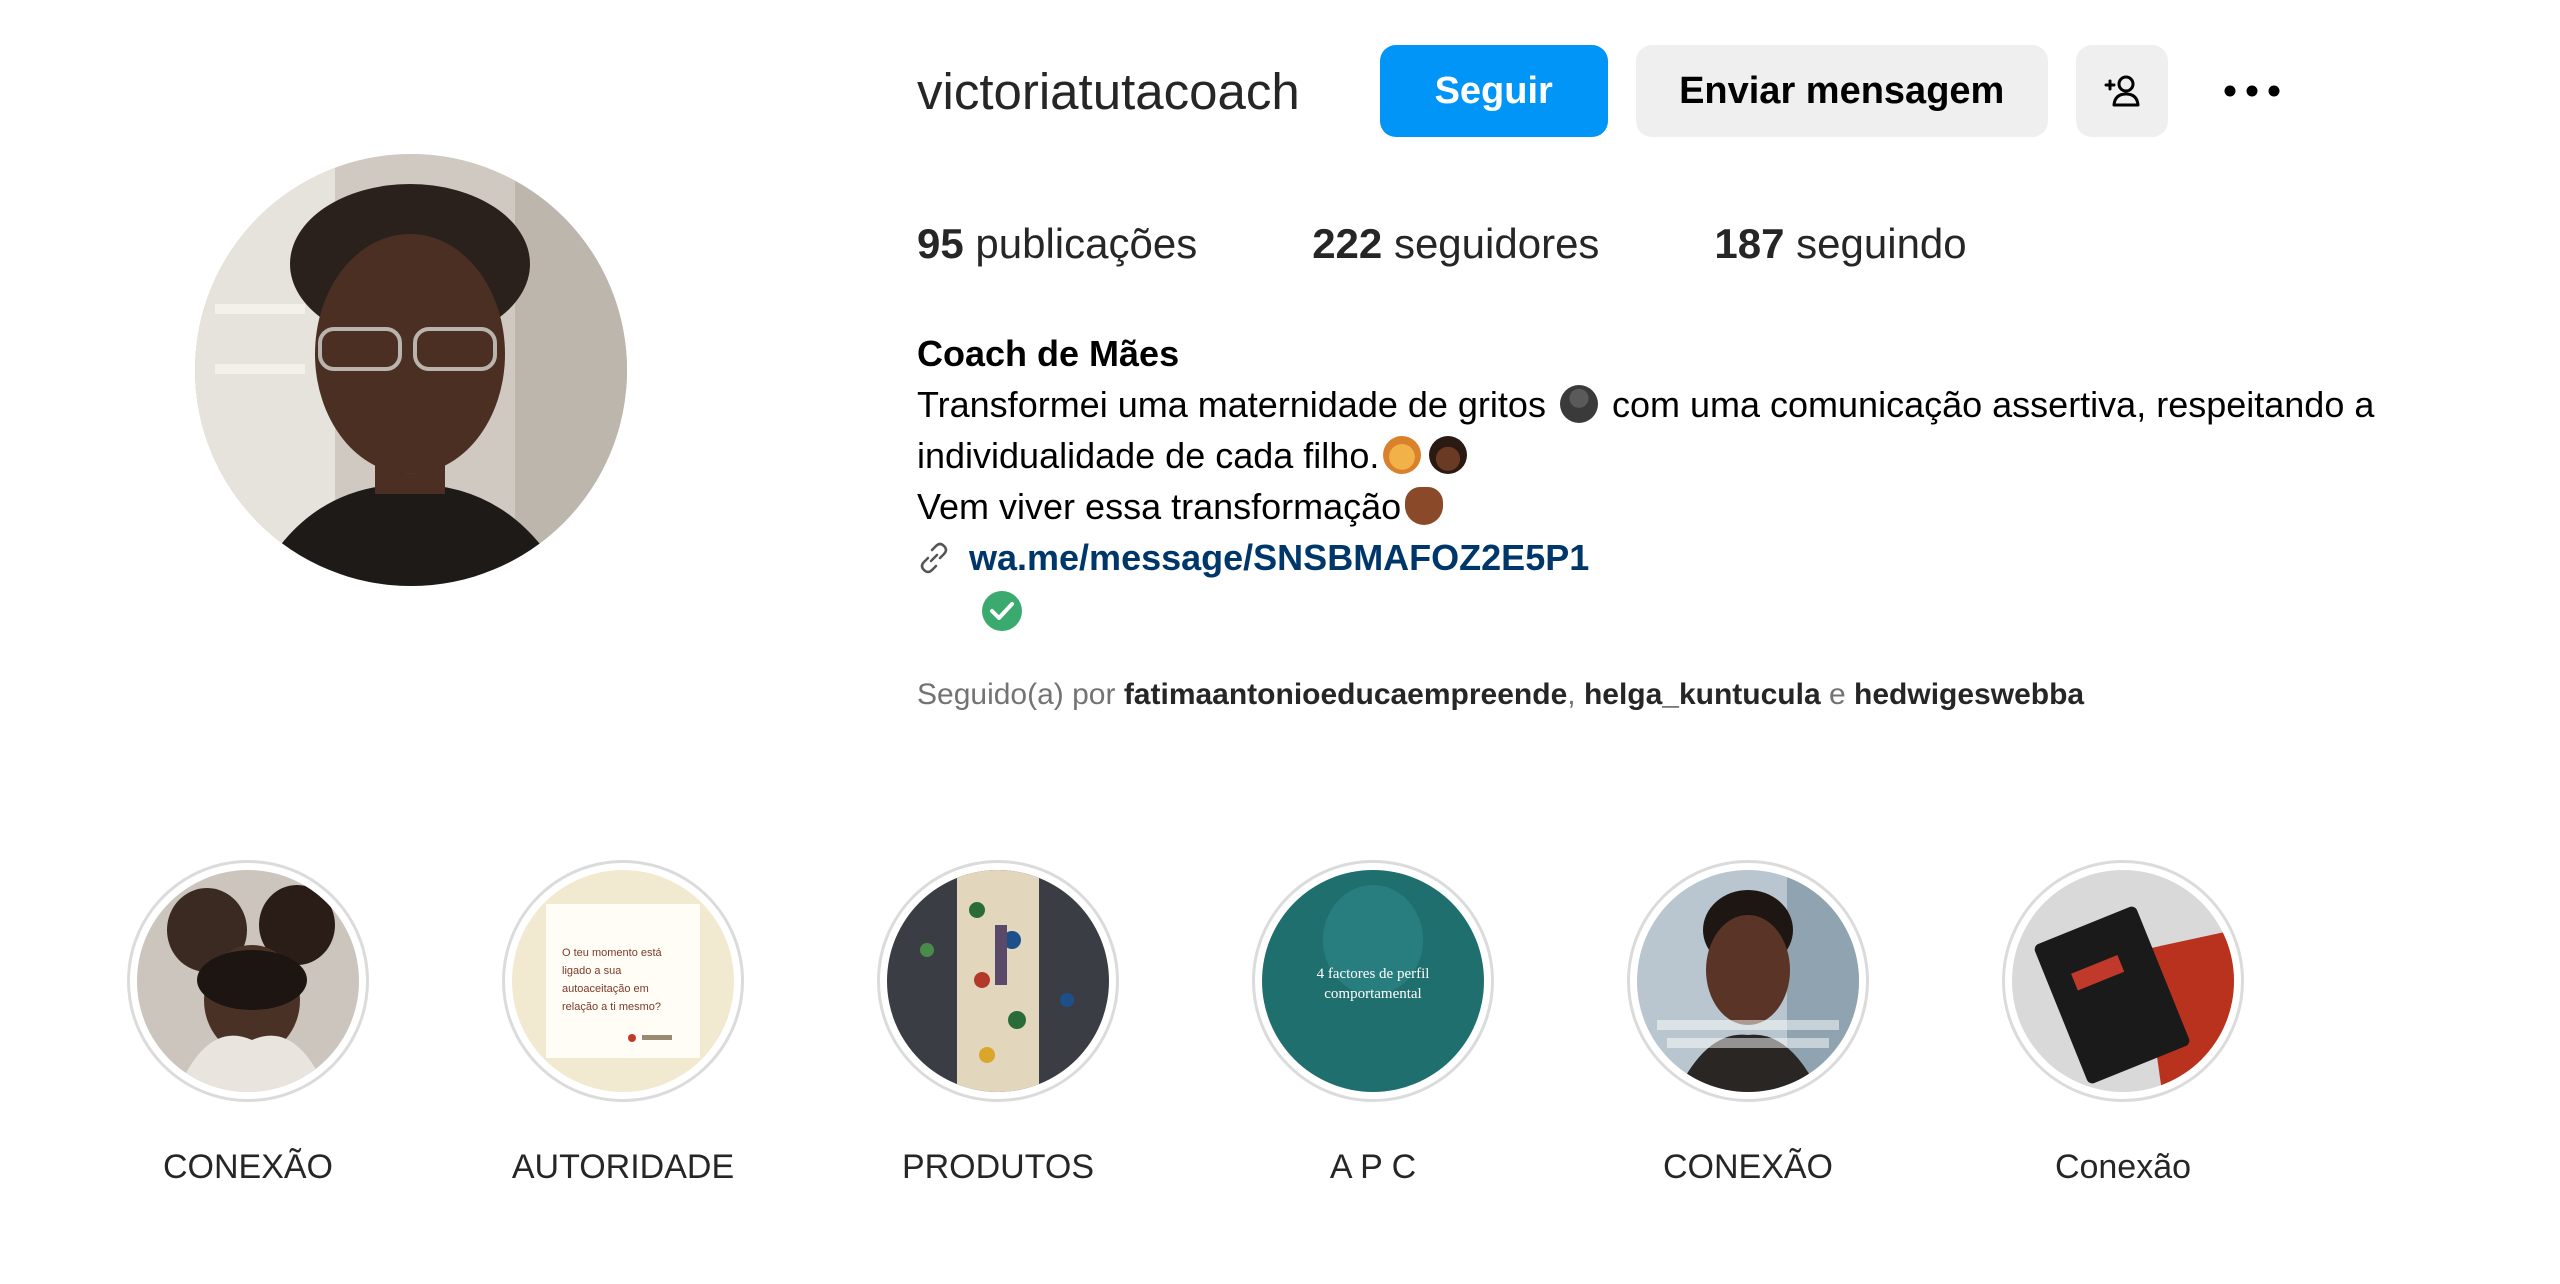  I want to click on highlight-item: PRODUTOS, so click(998, 1023).